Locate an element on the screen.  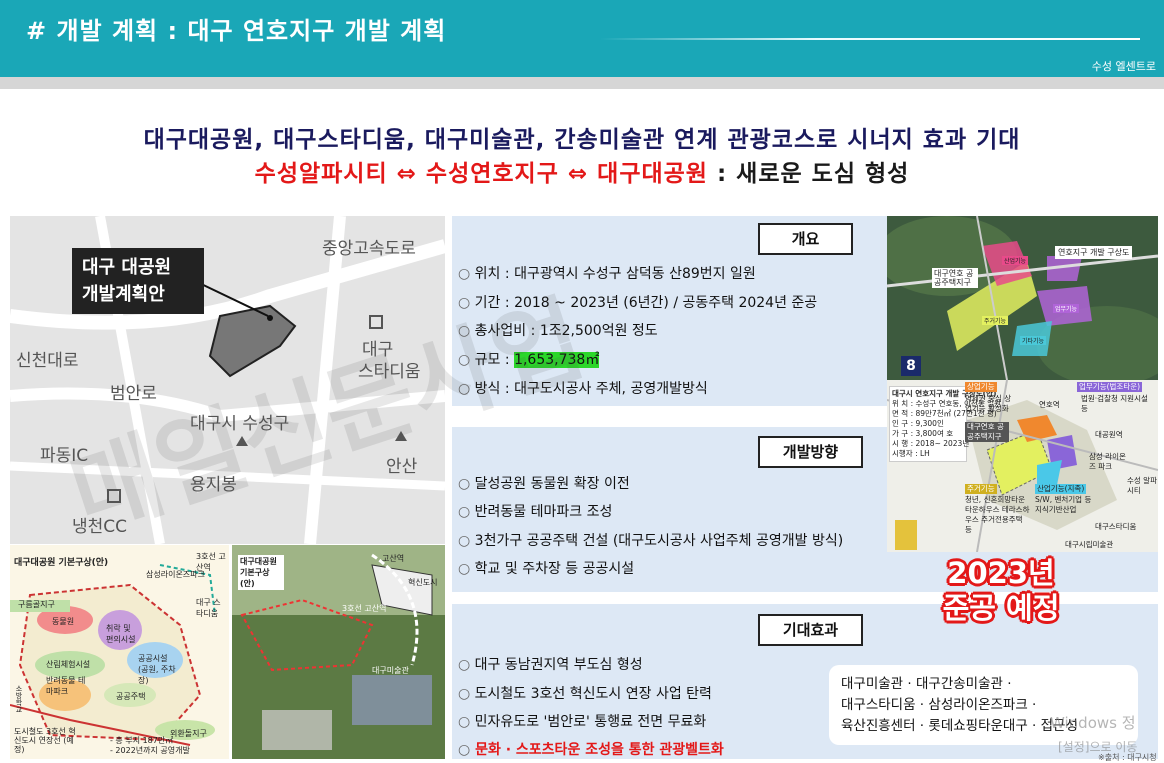
ansan-mountain-icon is located at coordinates (401, 436).